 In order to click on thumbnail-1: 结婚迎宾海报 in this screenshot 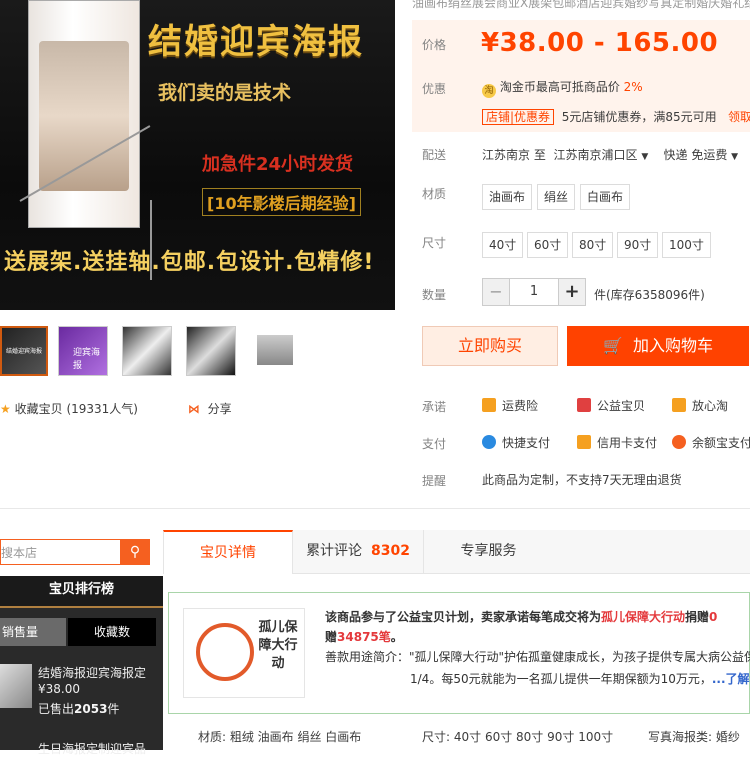, I will do `click(24, 351)`.